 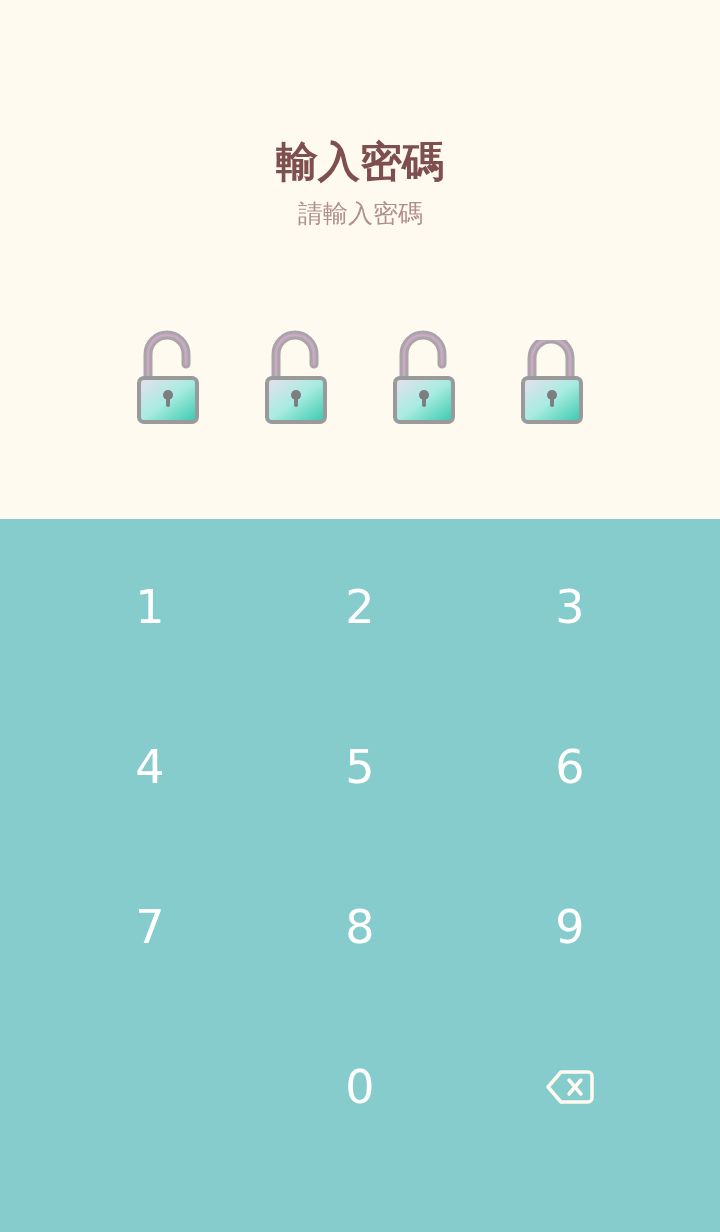 What do you see at coordinates (360, 162) in the screenshot?
I see `screen-title: 輸入密碼` at bounding box center [360, 162].